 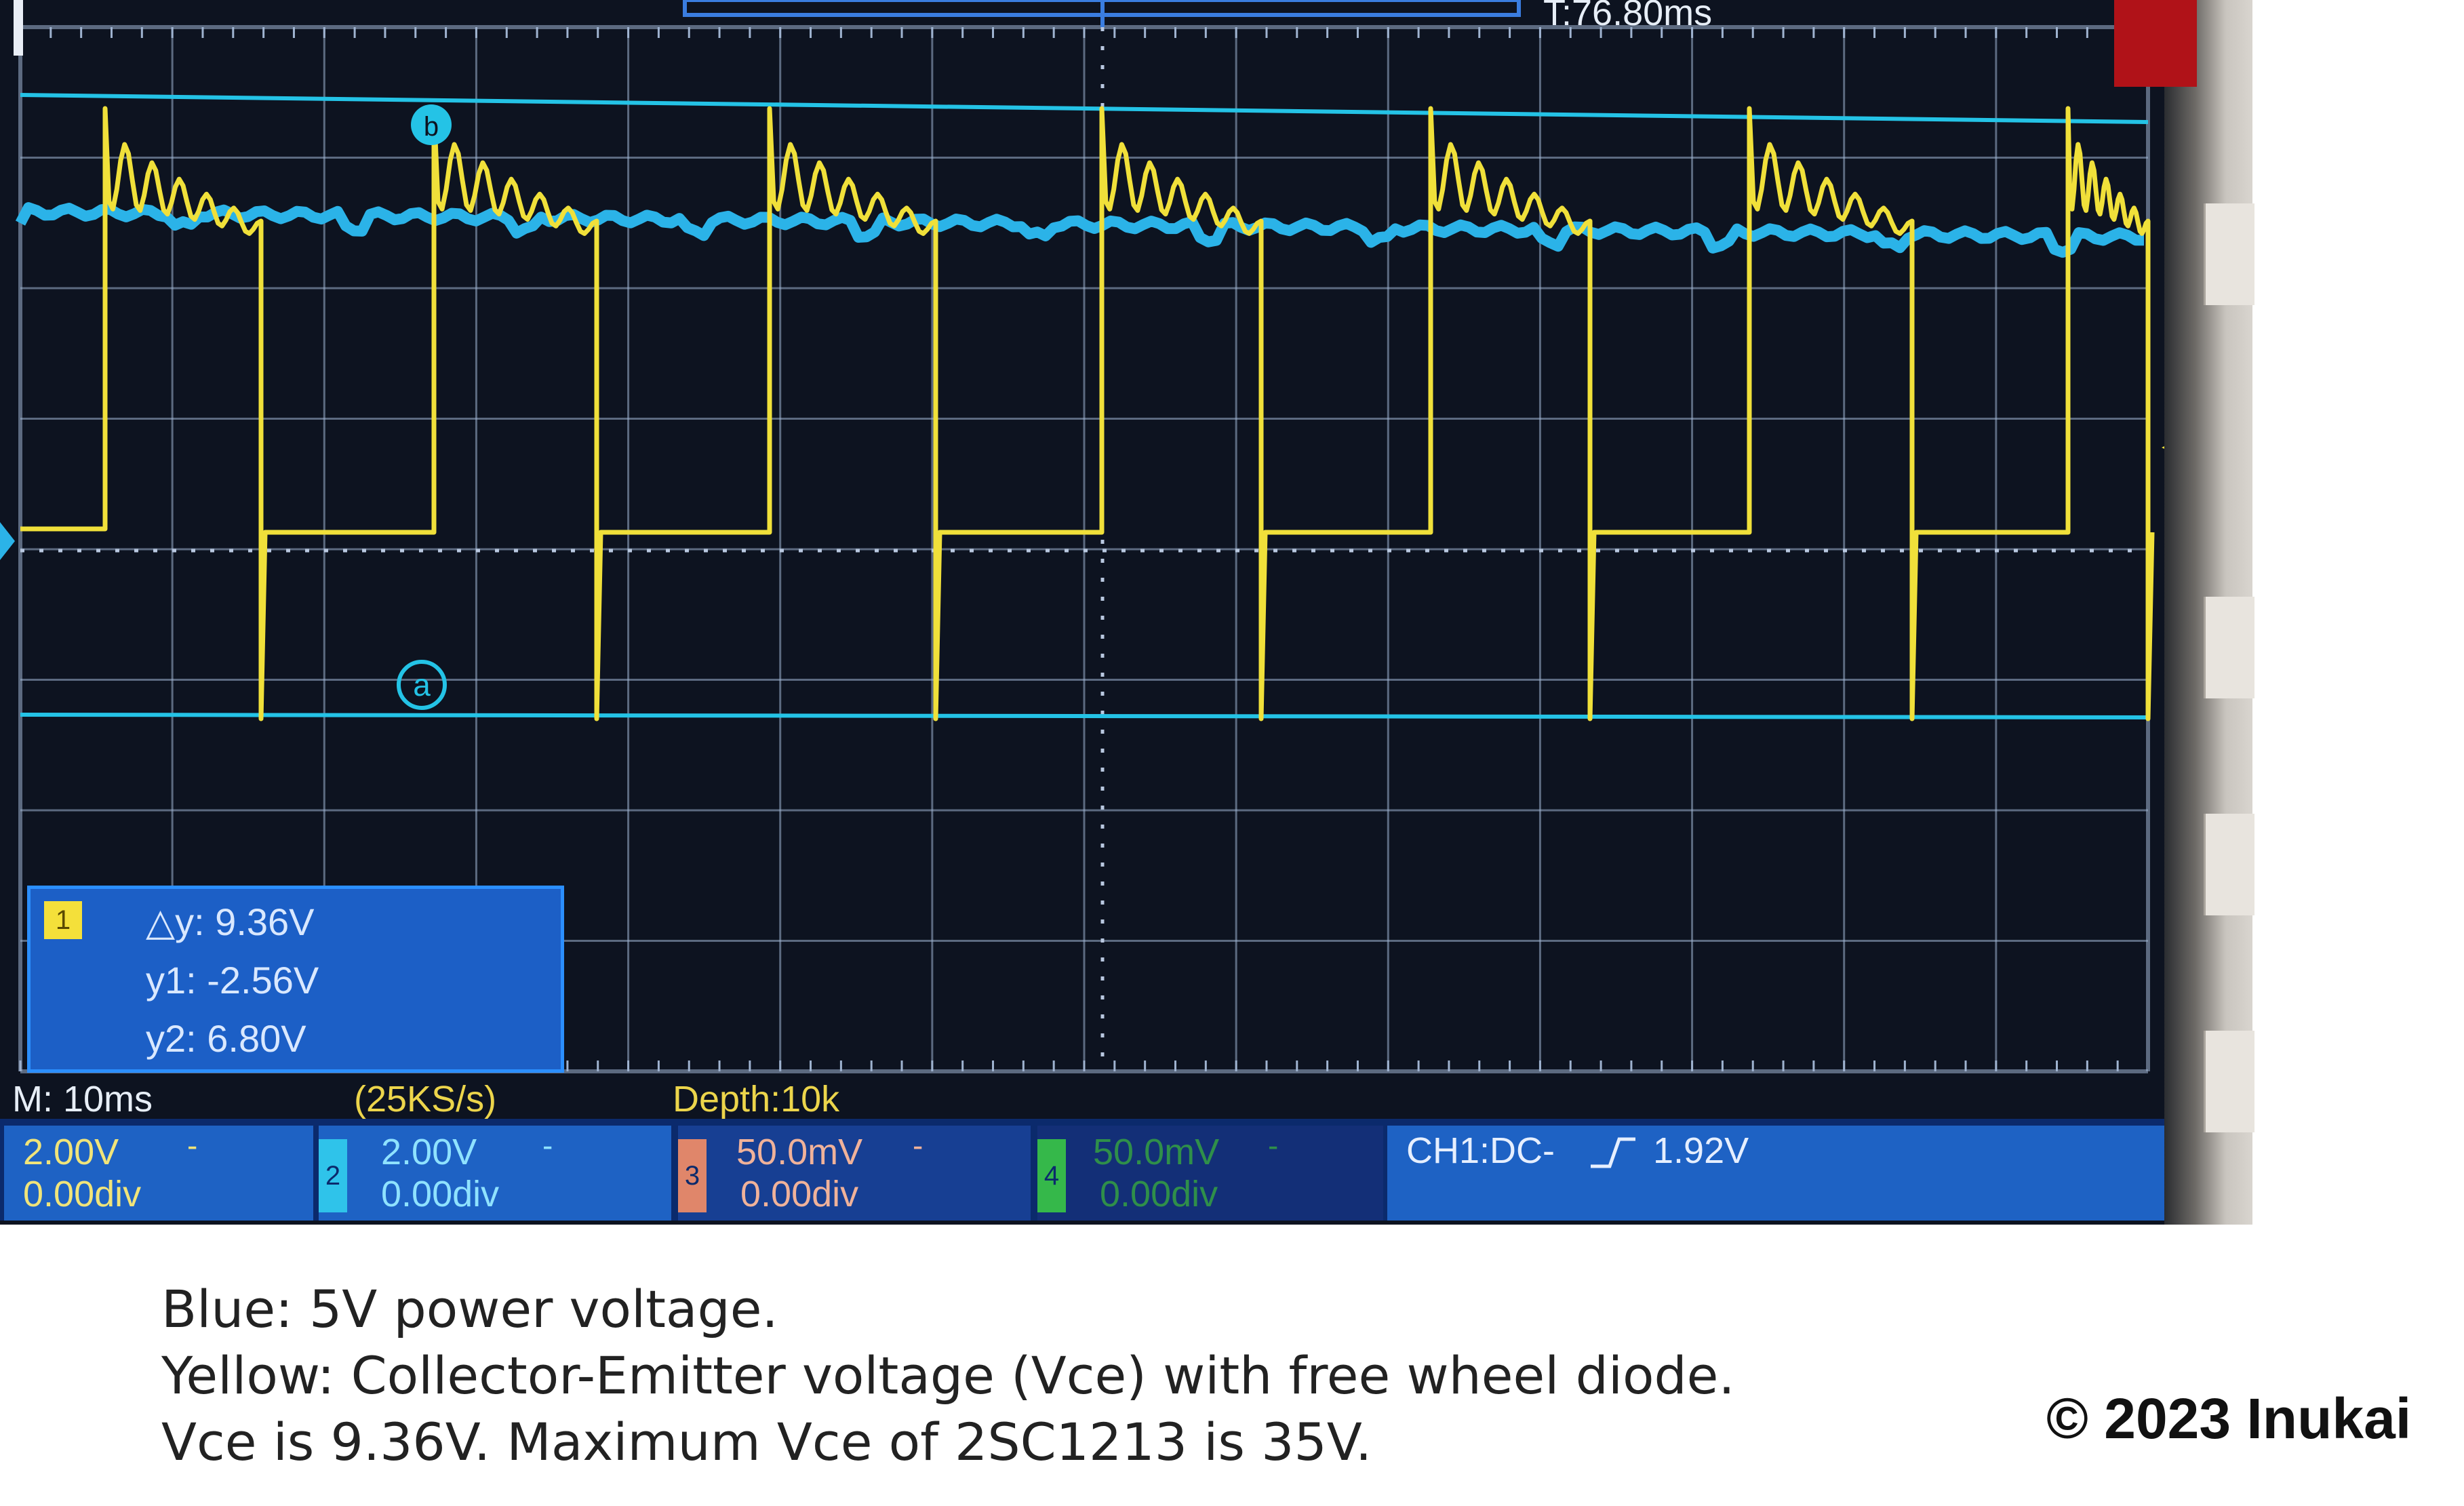 What do you see at coordinates (799, 1194) in the screenshot?
I see `channel-3-offset: 0.00div` at bounding box center [799, 1194].